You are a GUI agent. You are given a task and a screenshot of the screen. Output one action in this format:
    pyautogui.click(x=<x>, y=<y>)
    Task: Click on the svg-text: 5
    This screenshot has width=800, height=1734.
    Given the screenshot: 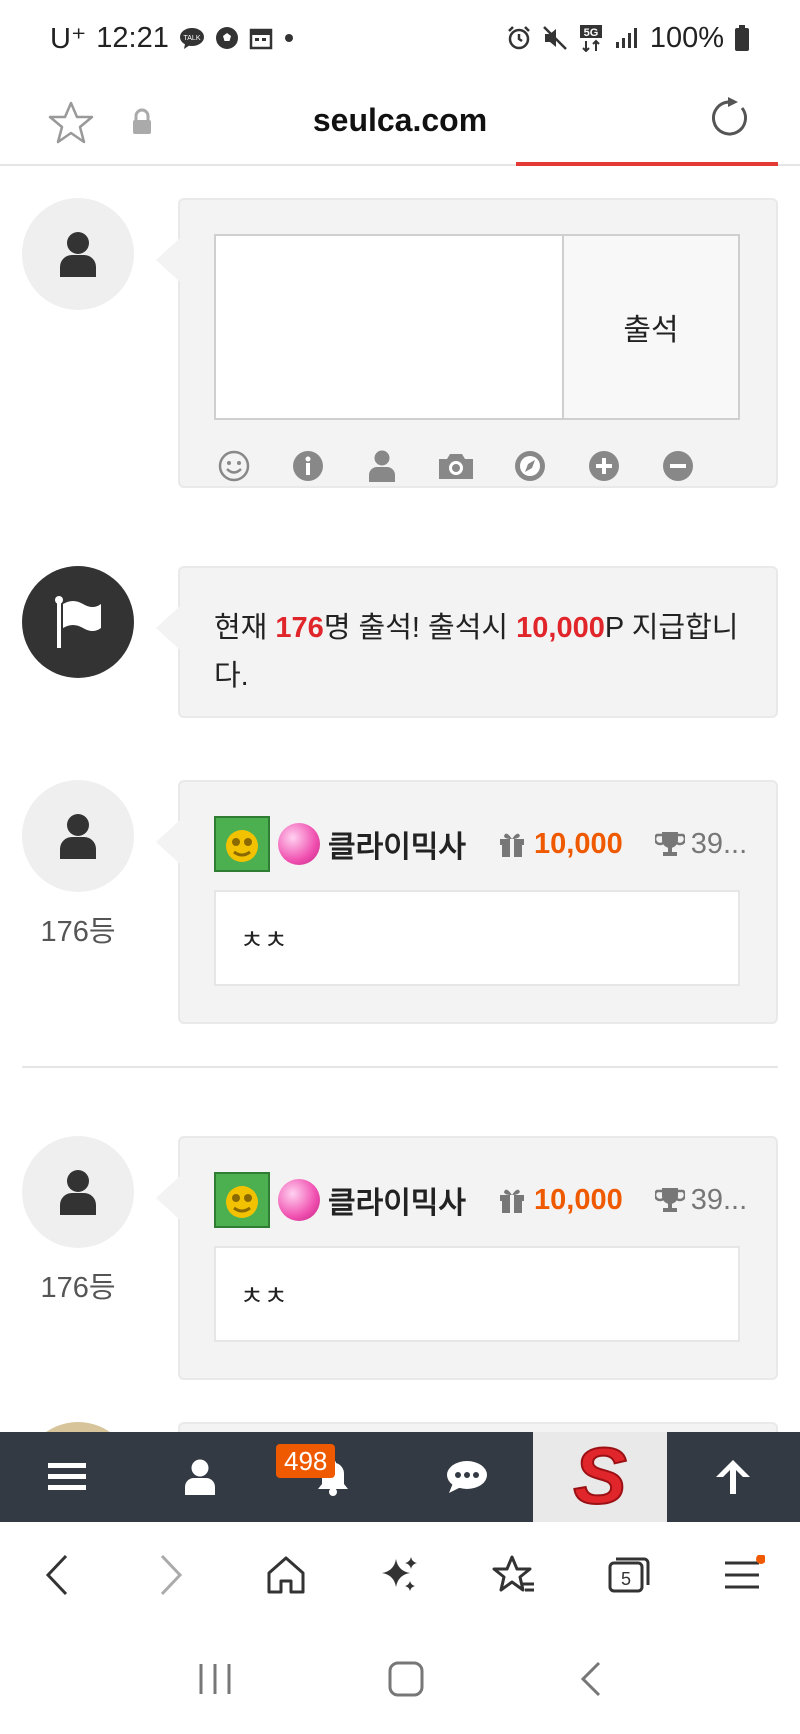 What is the action you would take?
    pyautogui.click(x=626, y=1579)
    